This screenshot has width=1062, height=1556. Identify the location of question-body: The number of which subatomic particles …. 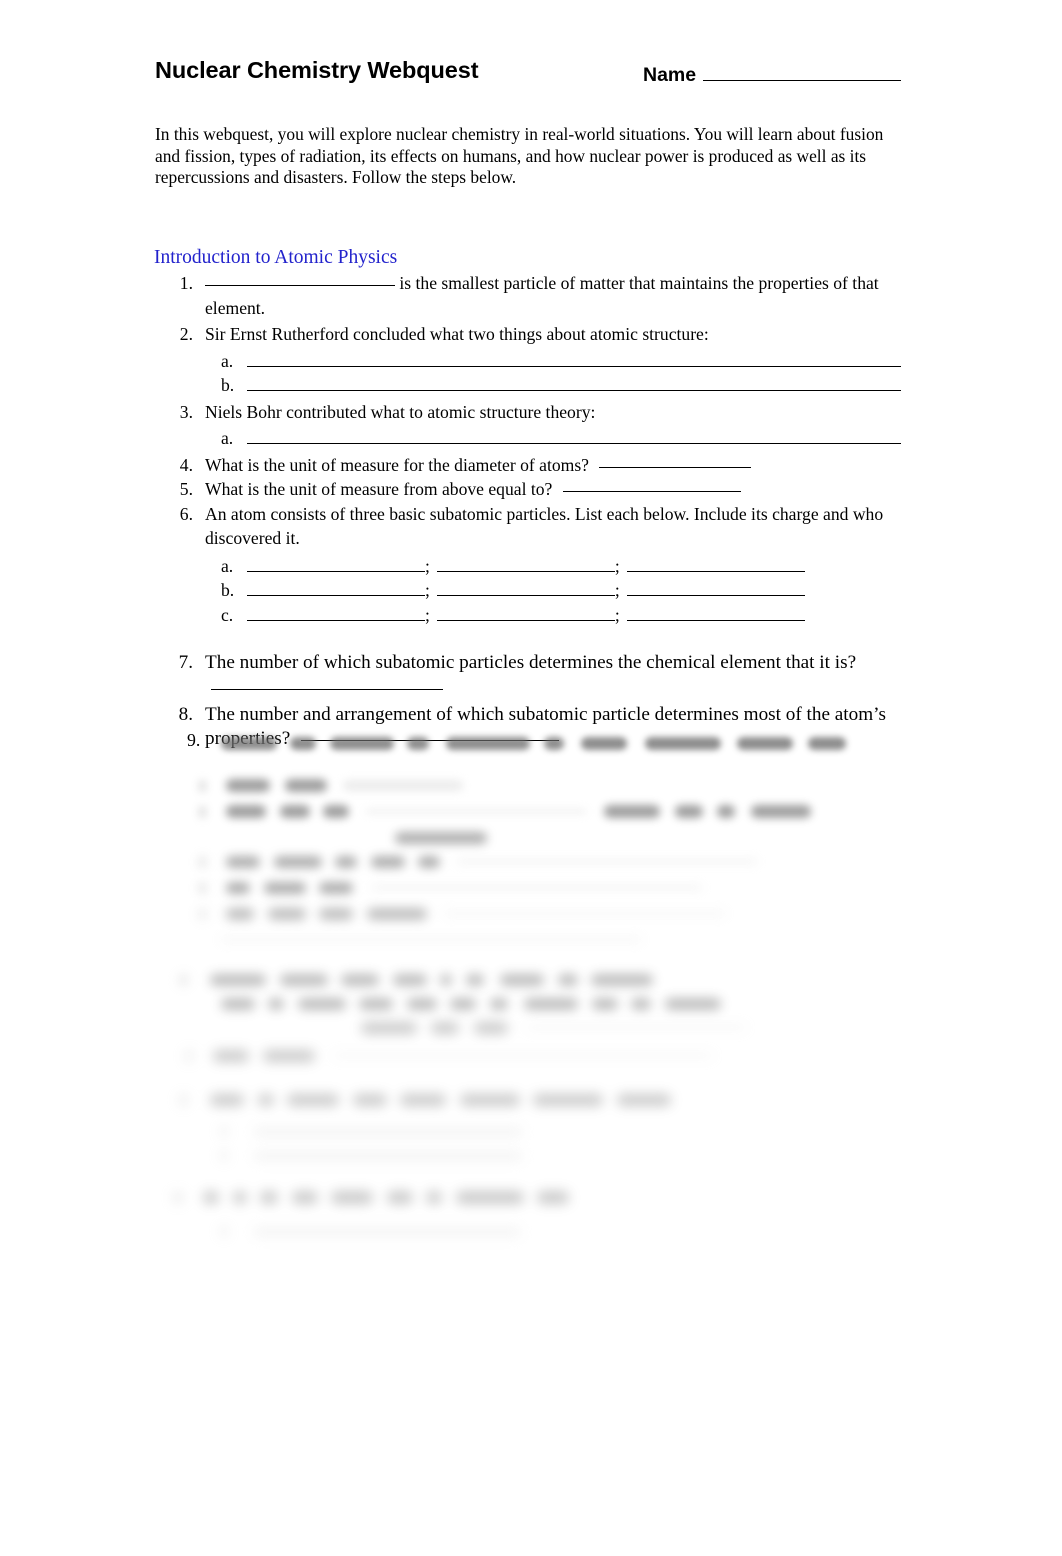
(560, 676).